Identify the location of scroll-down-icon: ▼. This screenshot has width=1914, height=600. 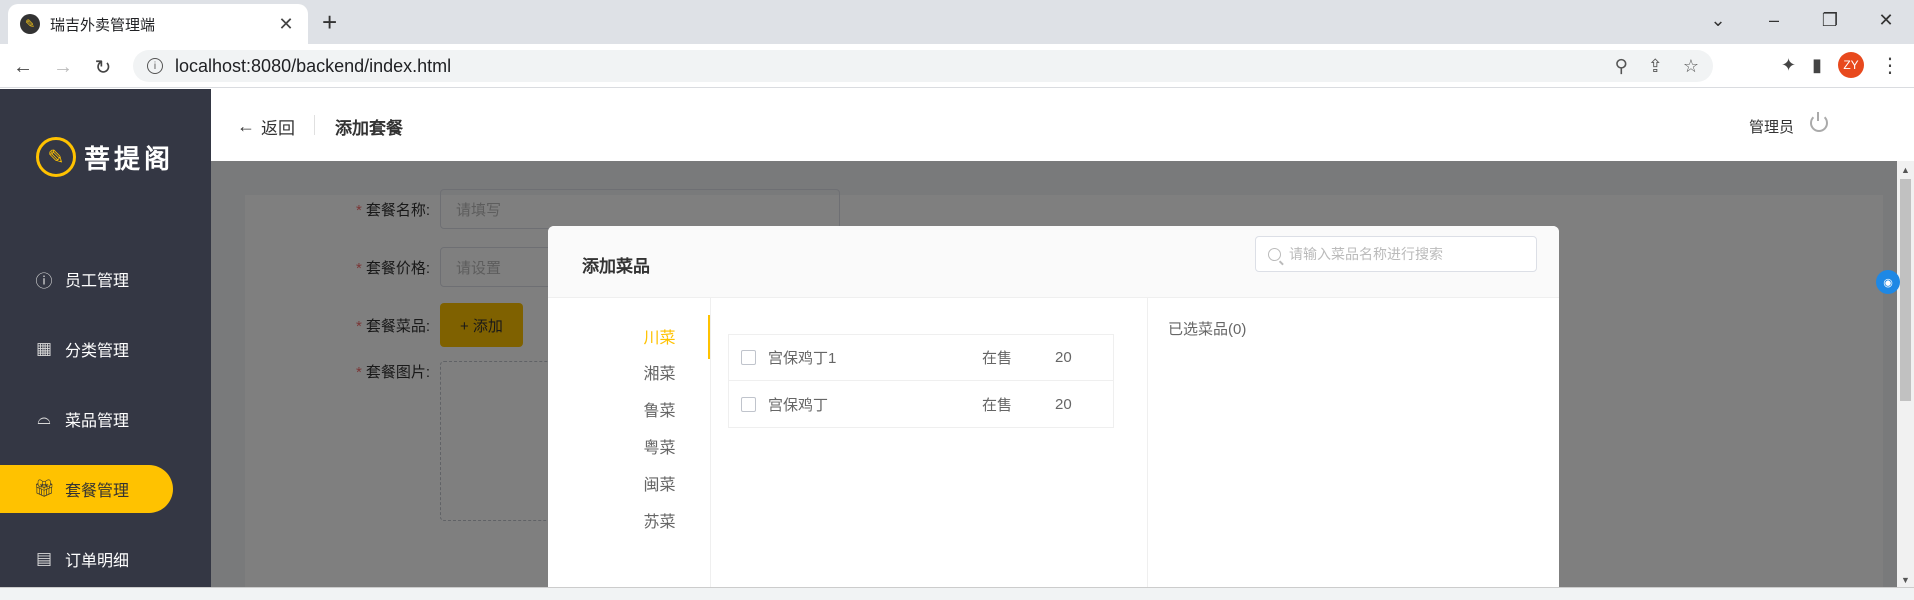
(1905, 580).